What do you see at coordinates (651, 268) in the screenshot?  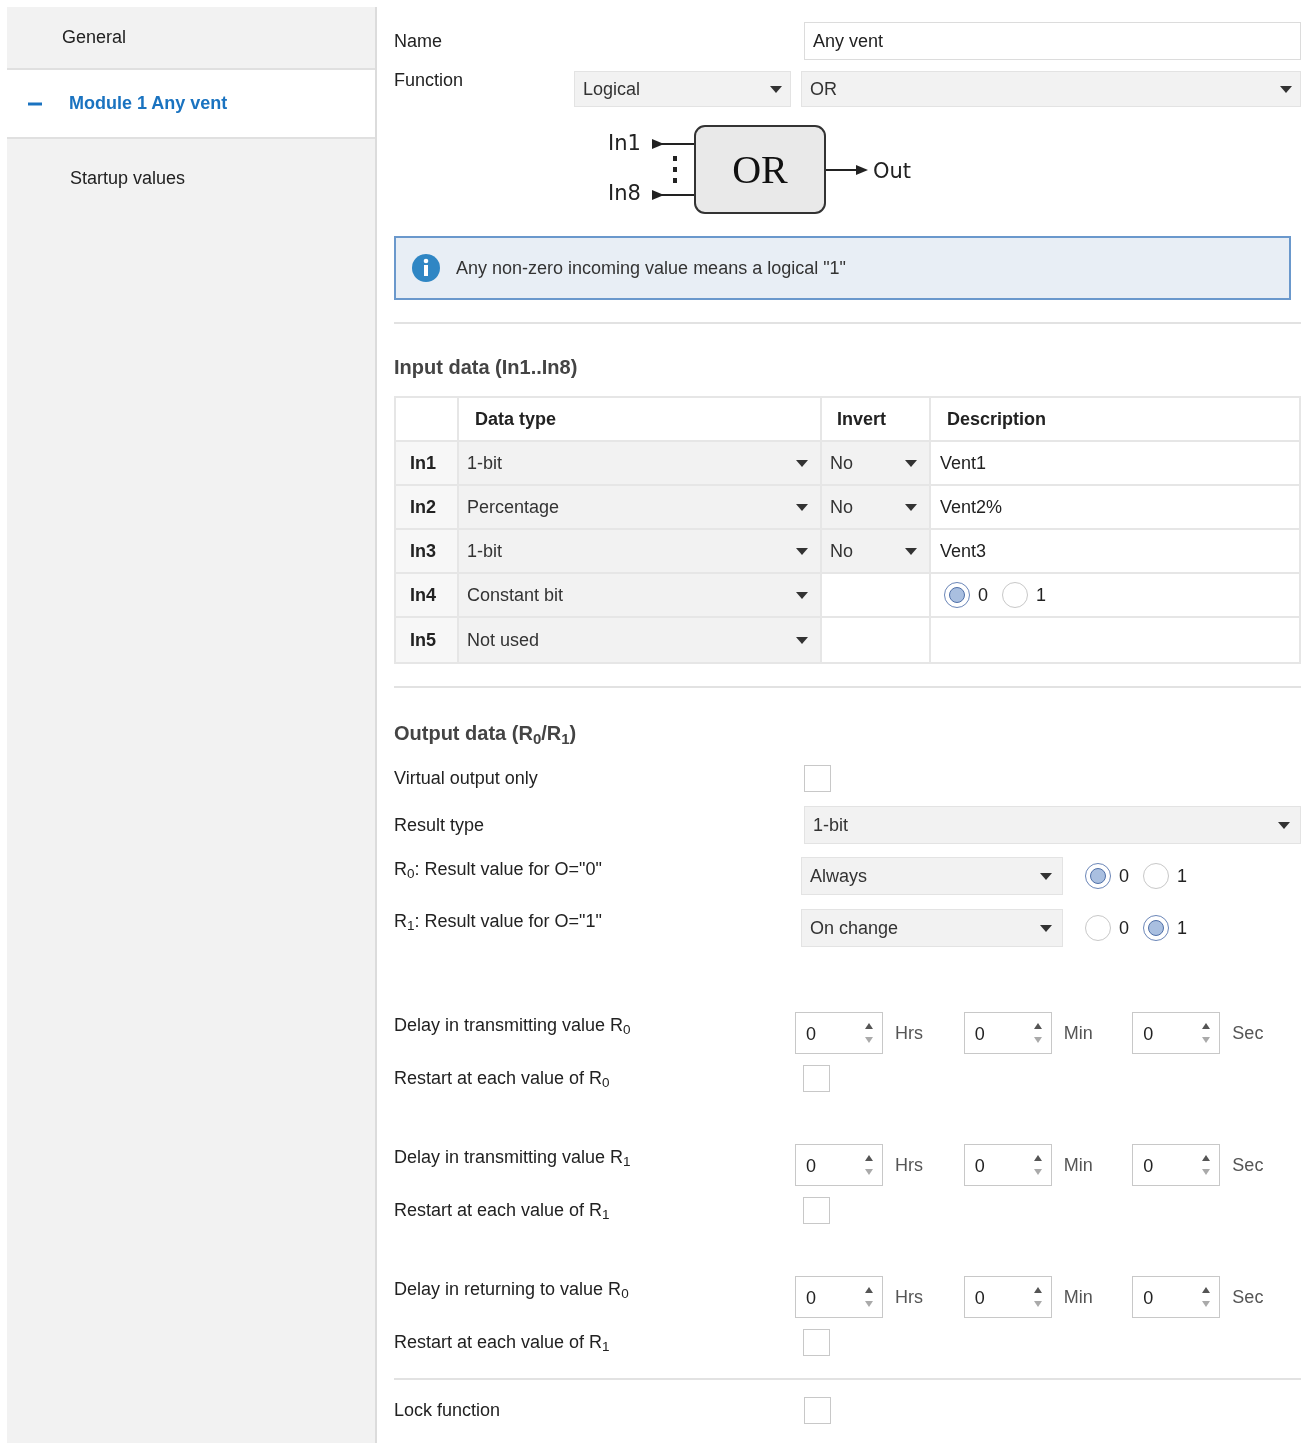 I see `info-text: Any non-zero incoming value means a logical "1"` at bounding box center [651, 268].